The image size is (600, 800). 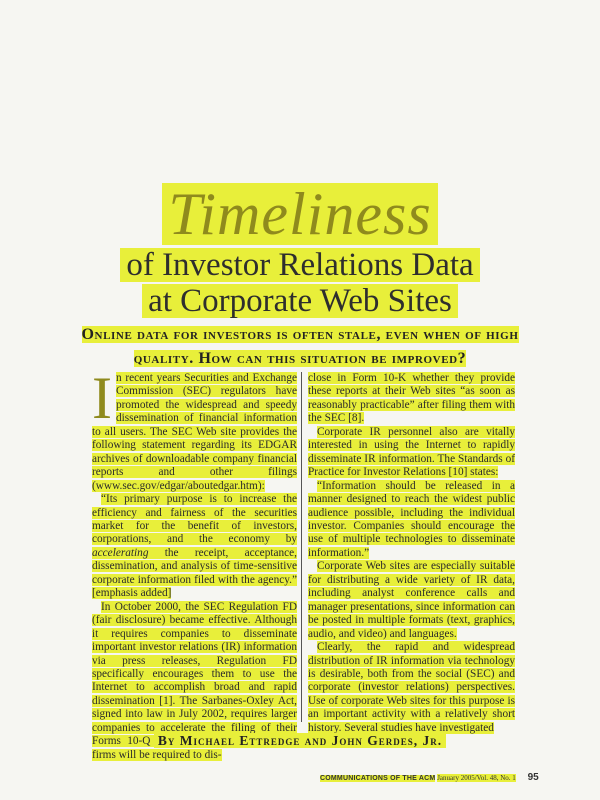 I want to click on article-title: Timeliness, so click(x=300, y=214).